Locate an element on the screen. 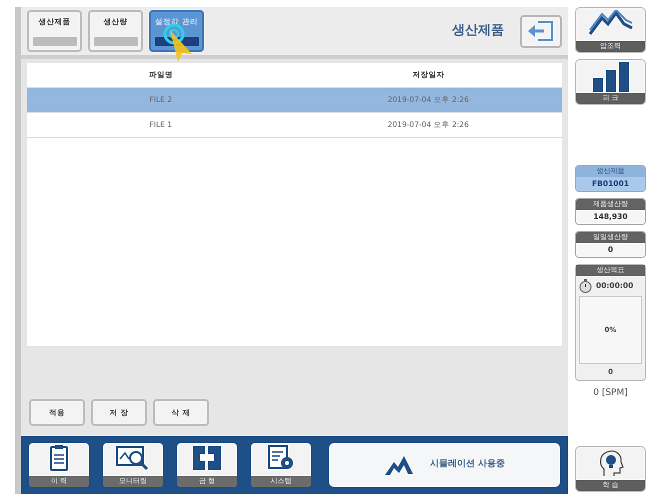 The image size is (648, 494). spm-reading: 0 [SPM] is located at coordinates (610, 393).